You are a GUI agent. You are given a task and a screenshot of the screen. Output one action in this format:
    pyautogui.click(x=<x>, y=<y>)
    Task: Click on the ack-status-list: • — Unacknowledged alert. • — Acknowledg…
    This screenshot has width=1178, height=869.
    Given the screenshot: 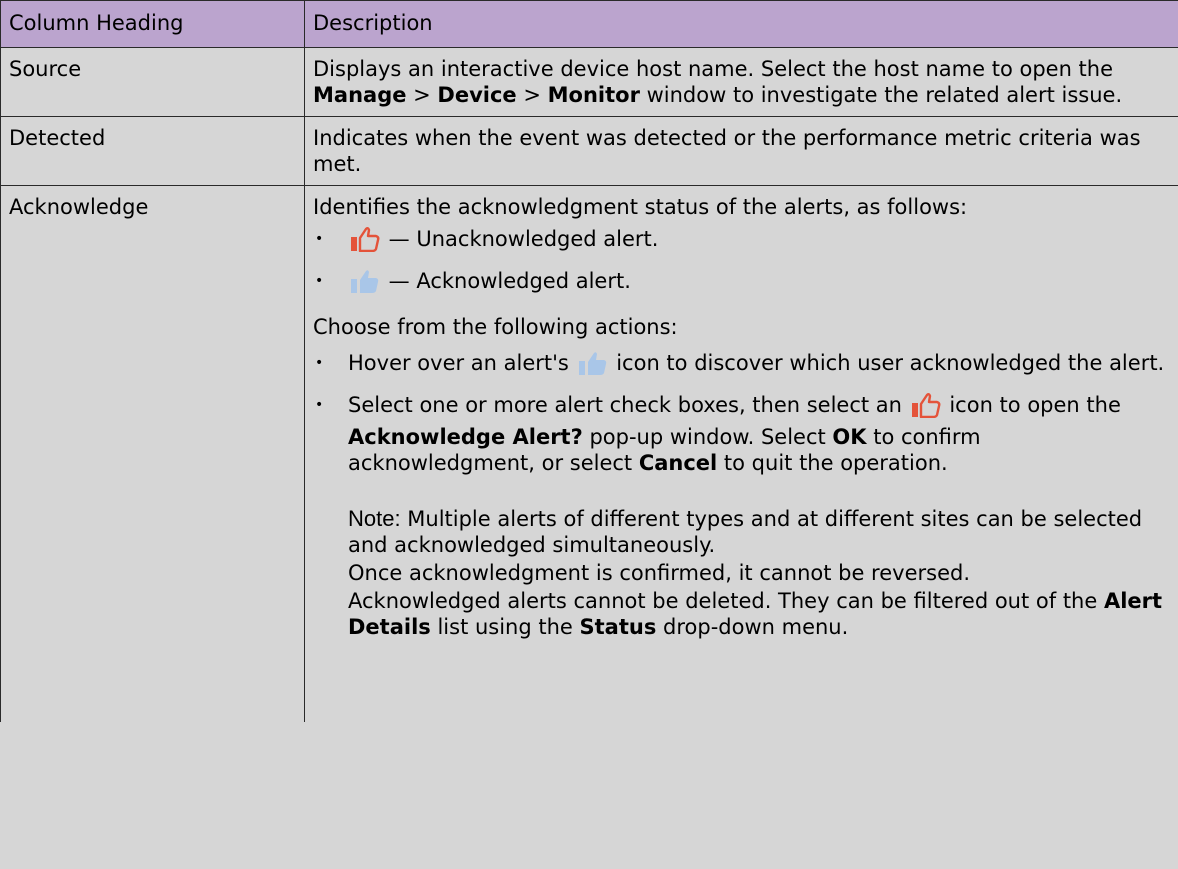 What is the action you would take?
    pyautogui.click(x=741, y=263)
    